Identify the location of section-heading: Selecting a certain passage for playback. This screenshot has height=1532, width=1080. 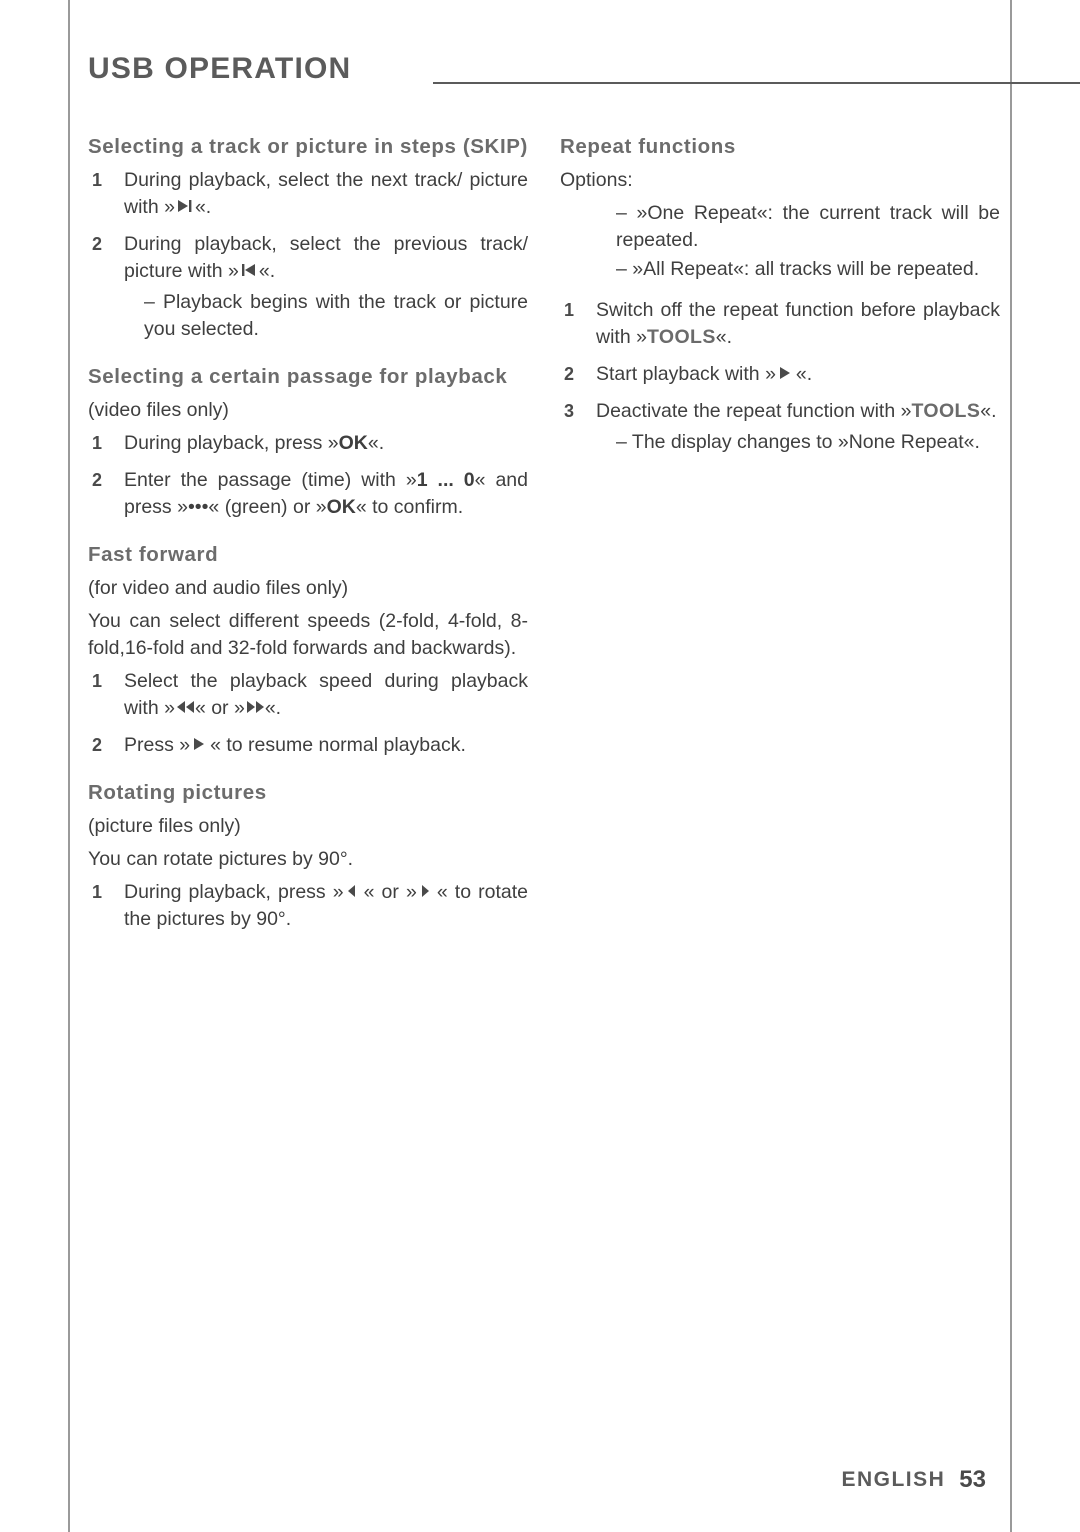
(298, 376).